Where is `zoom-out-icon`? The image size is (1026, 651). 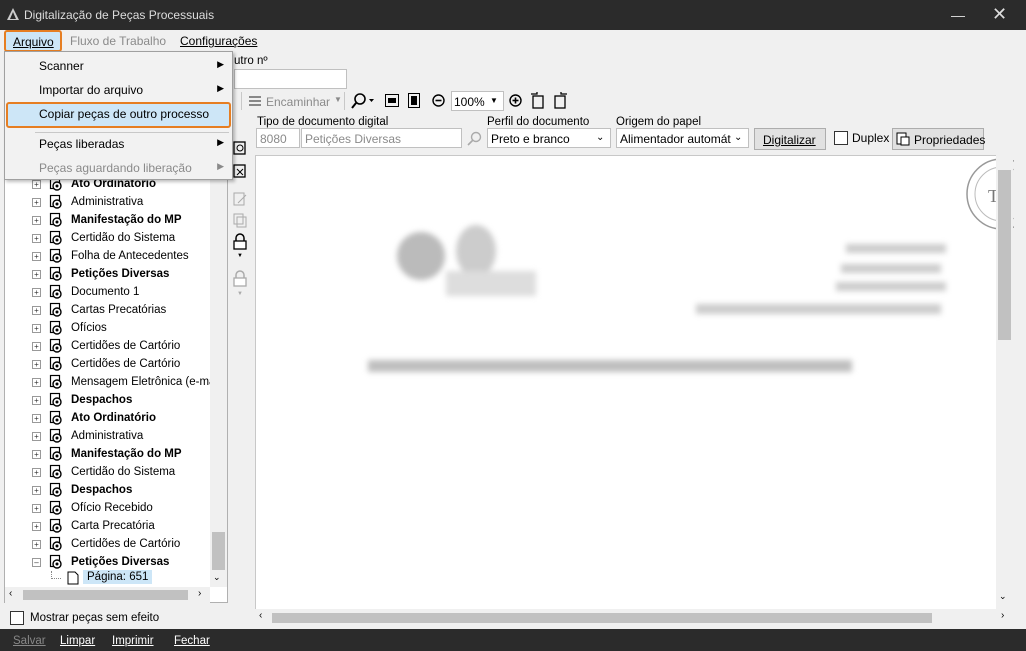 zoom-out-icon is located at coordinates (438, 100).